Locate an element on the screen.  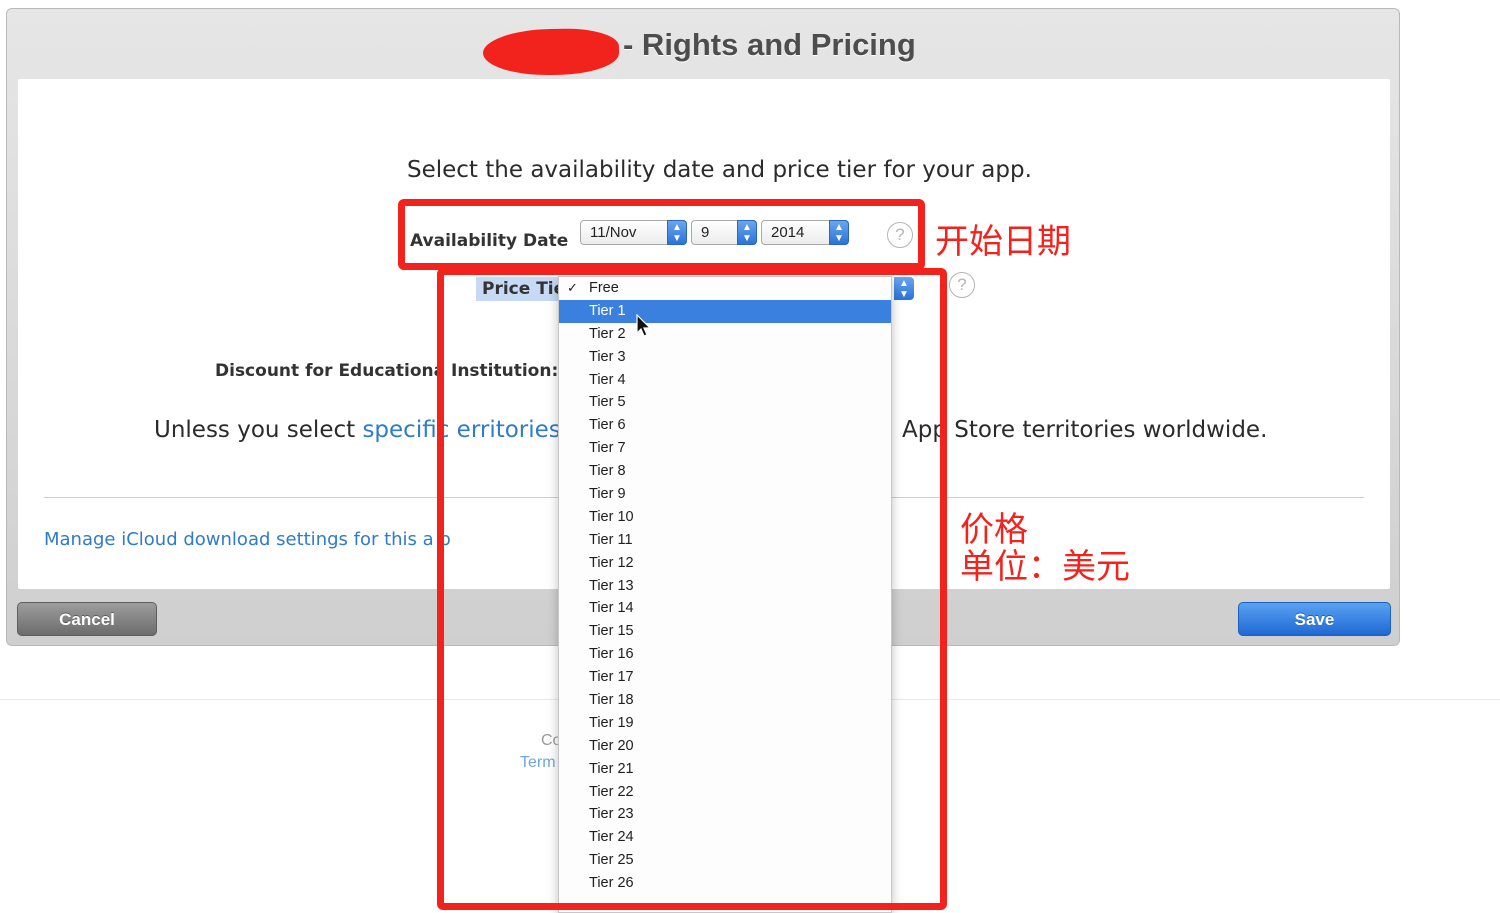
annotation-date-note: 开始日期 is located at coordinates (1003, 242).